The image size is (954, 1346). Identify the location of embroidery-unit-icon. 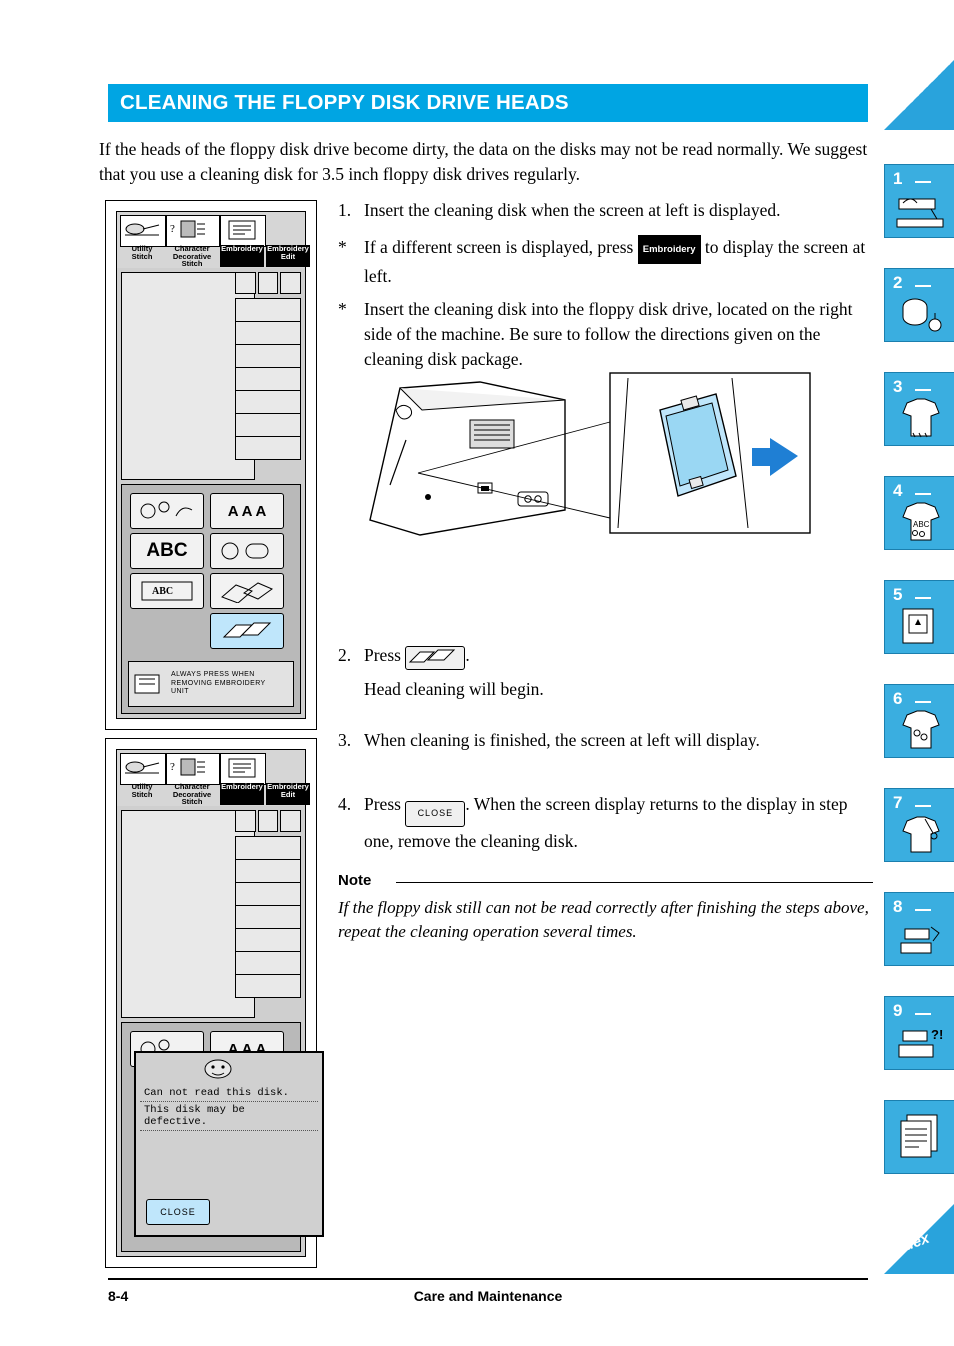
(147, 684).